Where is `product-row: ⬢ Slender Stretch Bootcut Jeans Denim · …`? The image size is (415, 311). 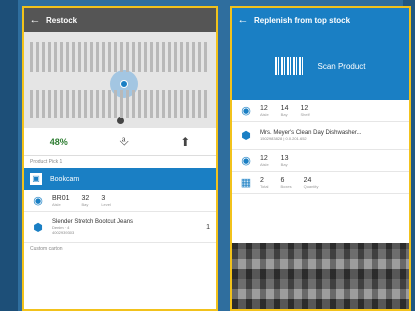 product-row: ⬢ Slender Stretch Bootcut Jeans Denim · … is located at coordinates (120, 227).